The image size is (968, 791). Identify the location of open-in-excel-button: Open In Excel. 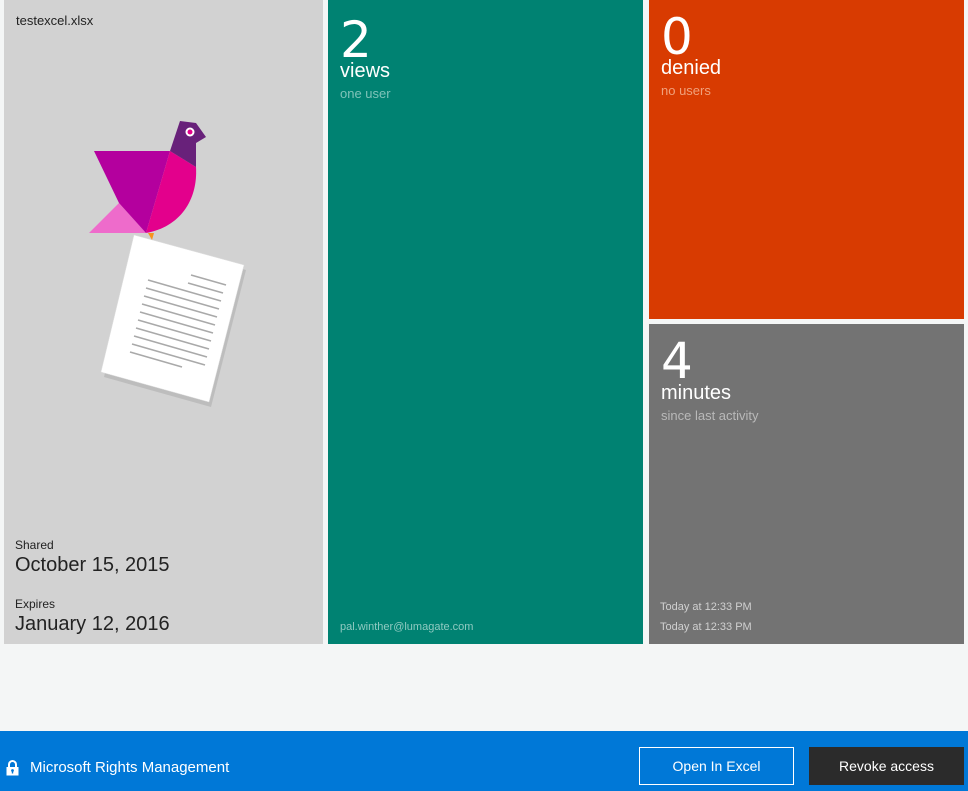
(716, 766).